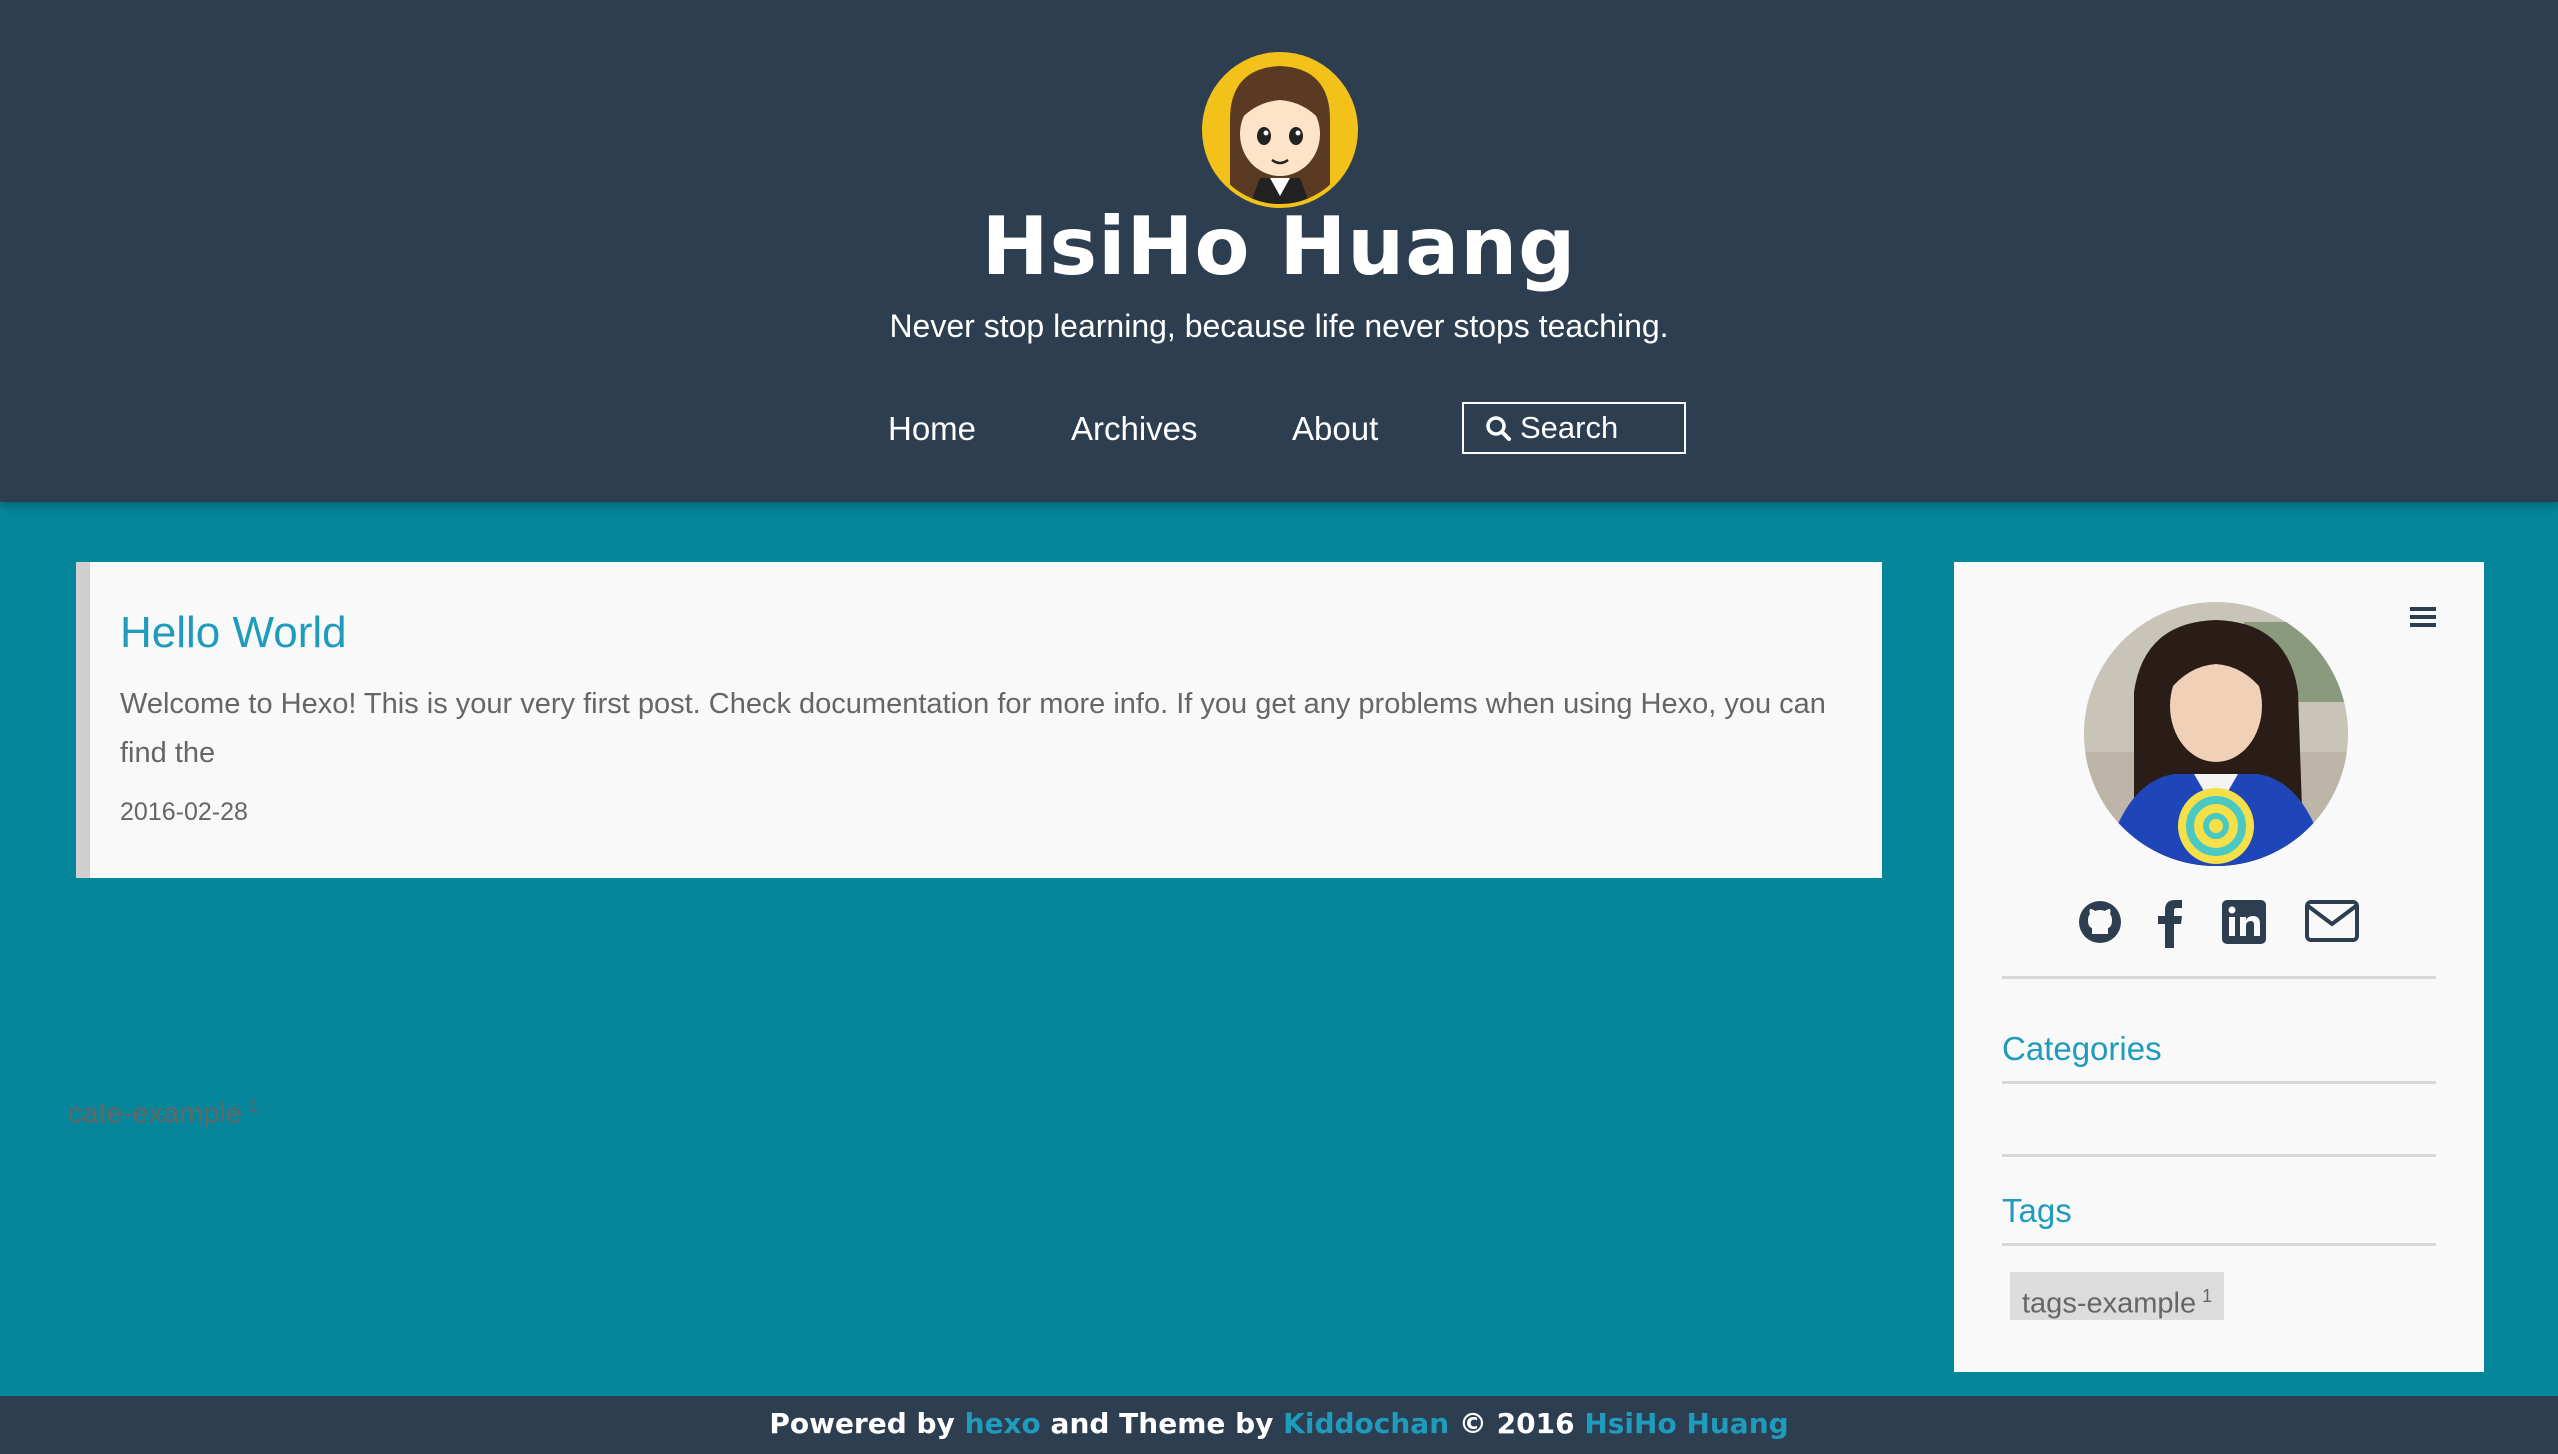 The height and width of the screenshot is (1454, 2558). What do you see at coordinates (155, 1113) in the screenshot?
I see `category-name: cate-example` at bounding box center [155, 1113].